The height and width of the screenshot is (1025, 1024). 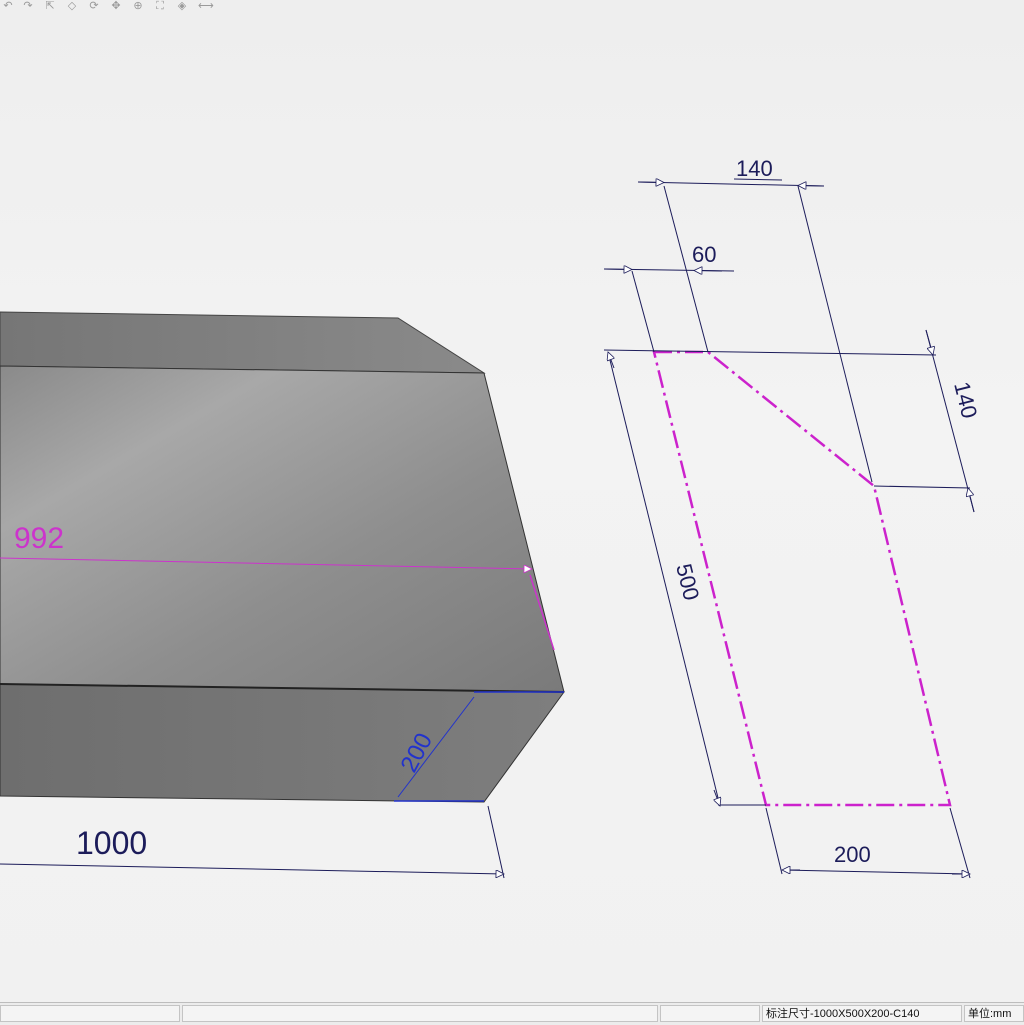 I want to click on status-bar: 标注尺寸-1000X500X200-C140 单位:mm, so click(x=512, y=1013).